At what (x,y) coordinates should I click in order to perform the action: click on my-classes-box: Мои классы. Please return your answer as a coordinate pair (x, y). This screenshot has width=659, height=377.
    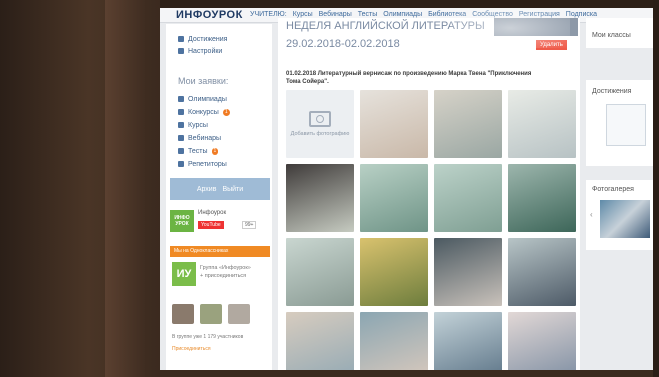
    Looking at the image, I should click on (619, 33).